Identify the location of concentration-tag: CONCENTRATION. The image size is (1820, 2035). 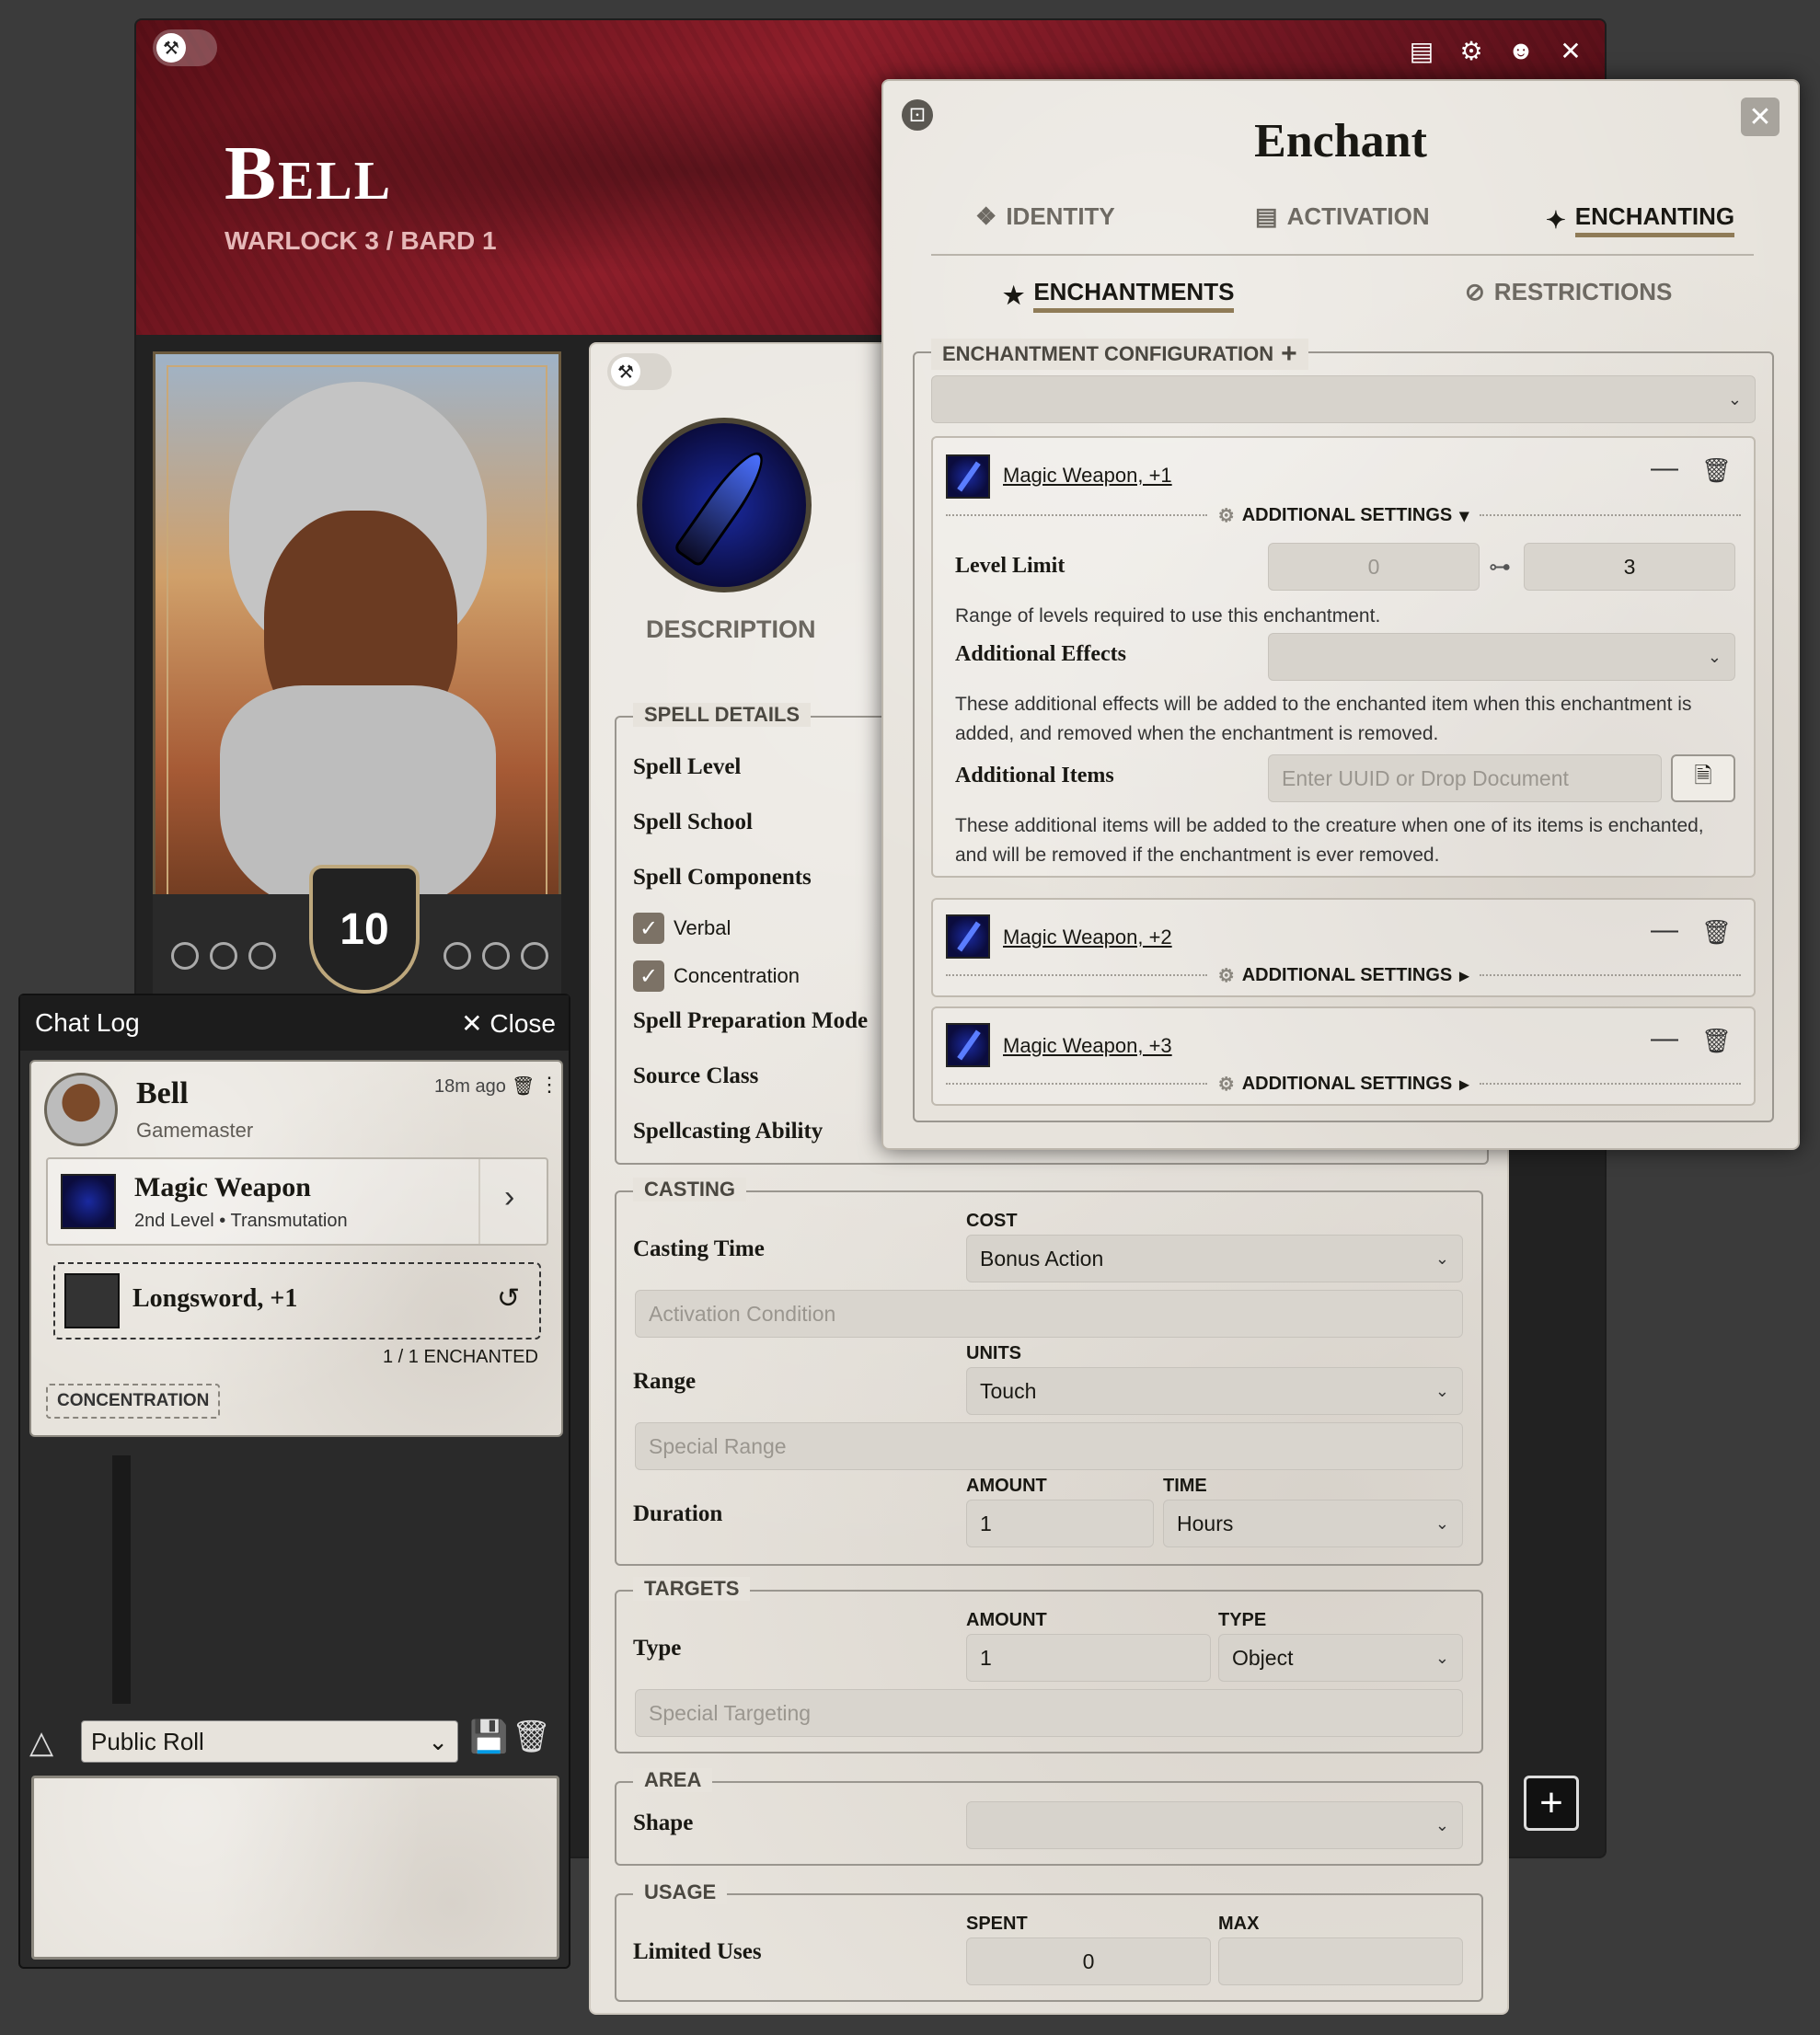
(133, 1401).